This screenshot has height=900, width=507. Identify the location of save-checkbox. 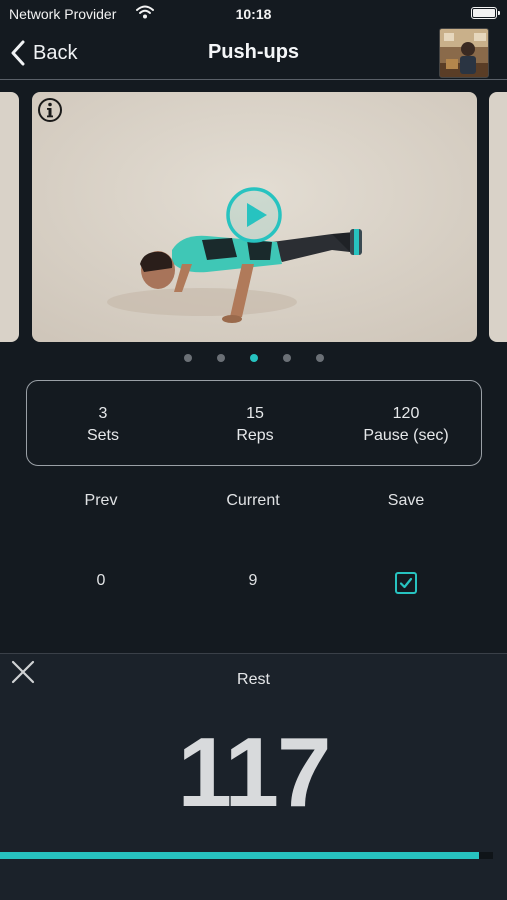
(406, 583).